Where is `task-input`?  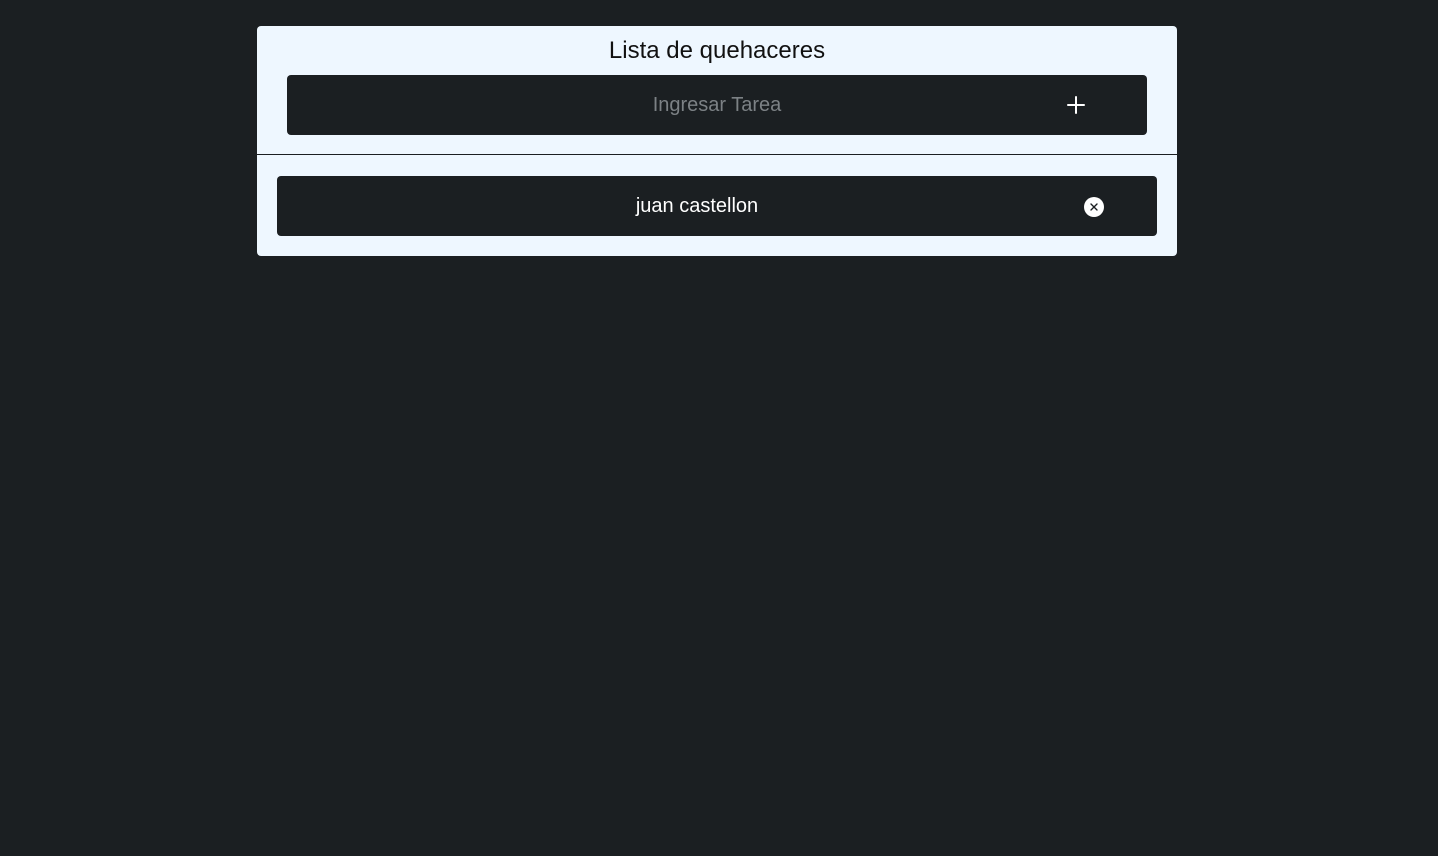
task-input is located at coordinates (717, 105).